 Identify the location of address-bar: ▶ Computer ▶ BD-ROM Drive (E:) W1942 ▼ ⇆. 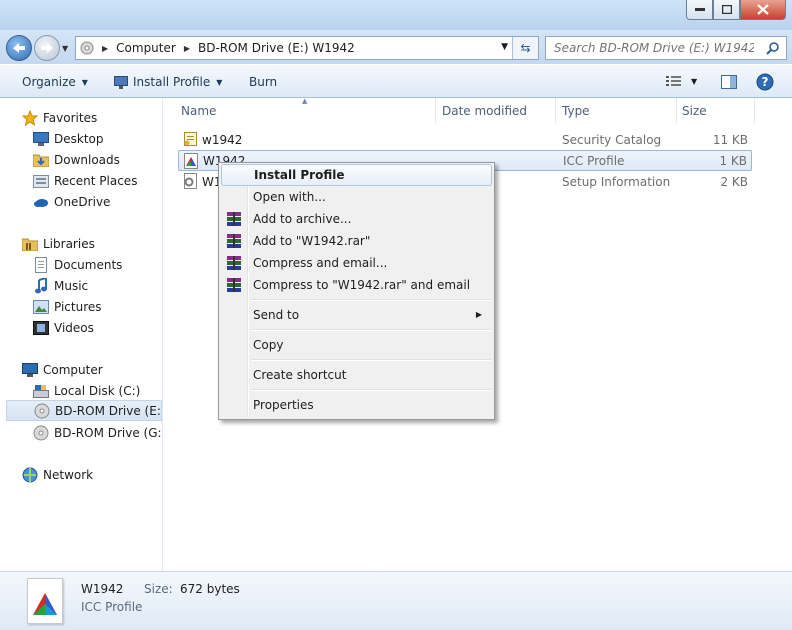
(307, 48).